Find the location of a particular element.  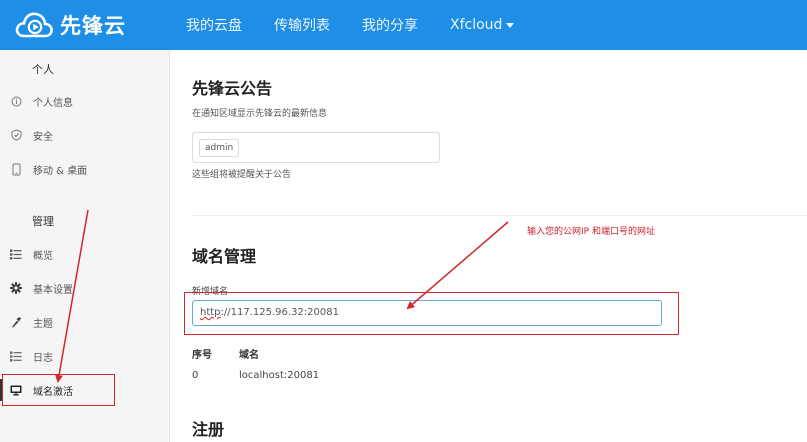

sidebar-item-security: 安全 is located at coordinates (84, 135).